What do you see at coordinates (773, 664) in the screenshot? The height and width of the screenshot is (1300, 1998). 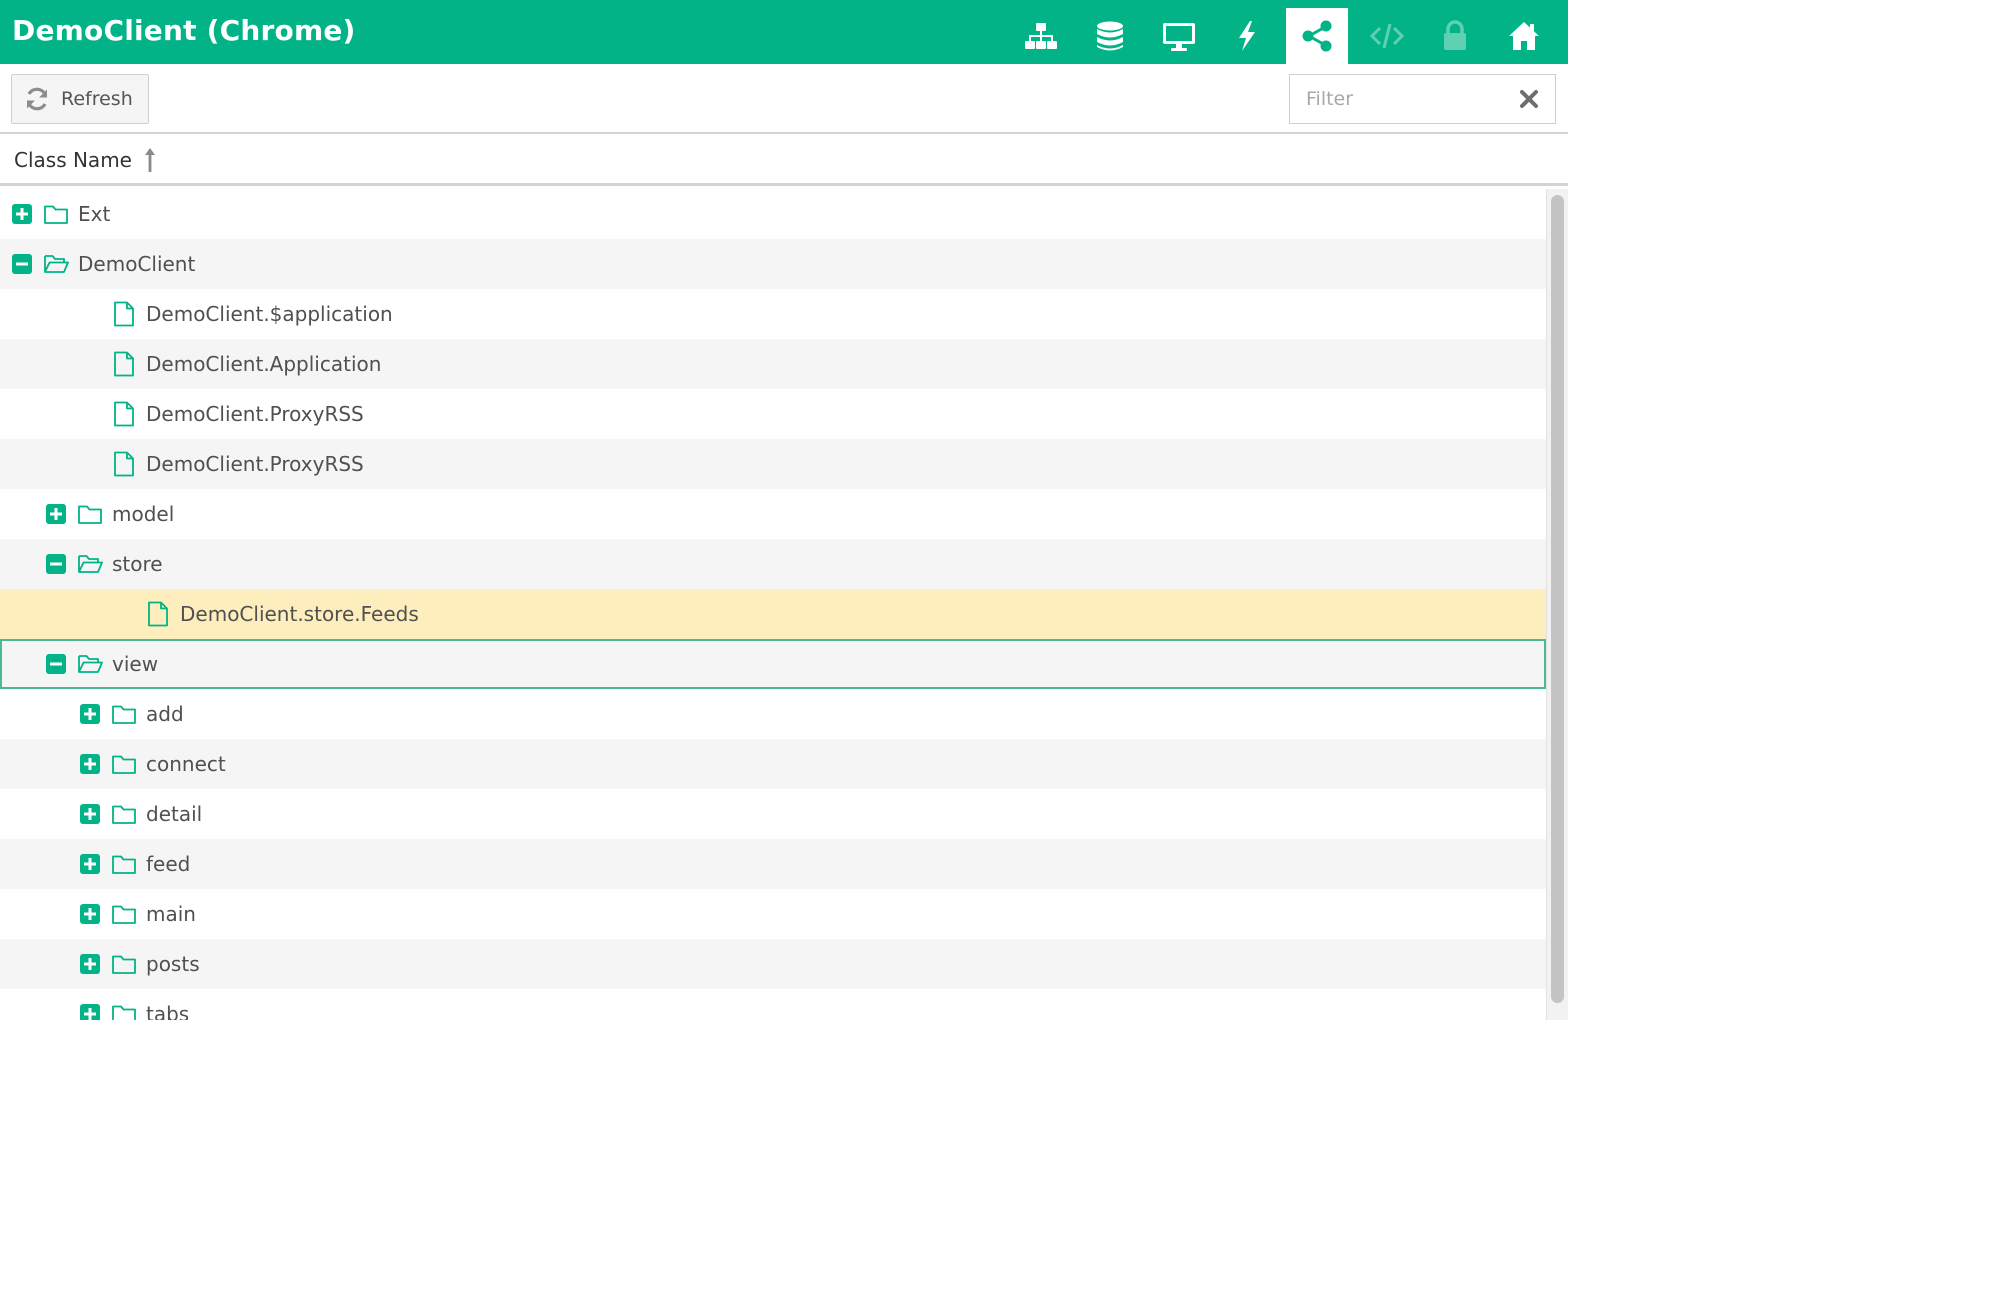 I see `tree-row: view` at bounding box center [773, 664].